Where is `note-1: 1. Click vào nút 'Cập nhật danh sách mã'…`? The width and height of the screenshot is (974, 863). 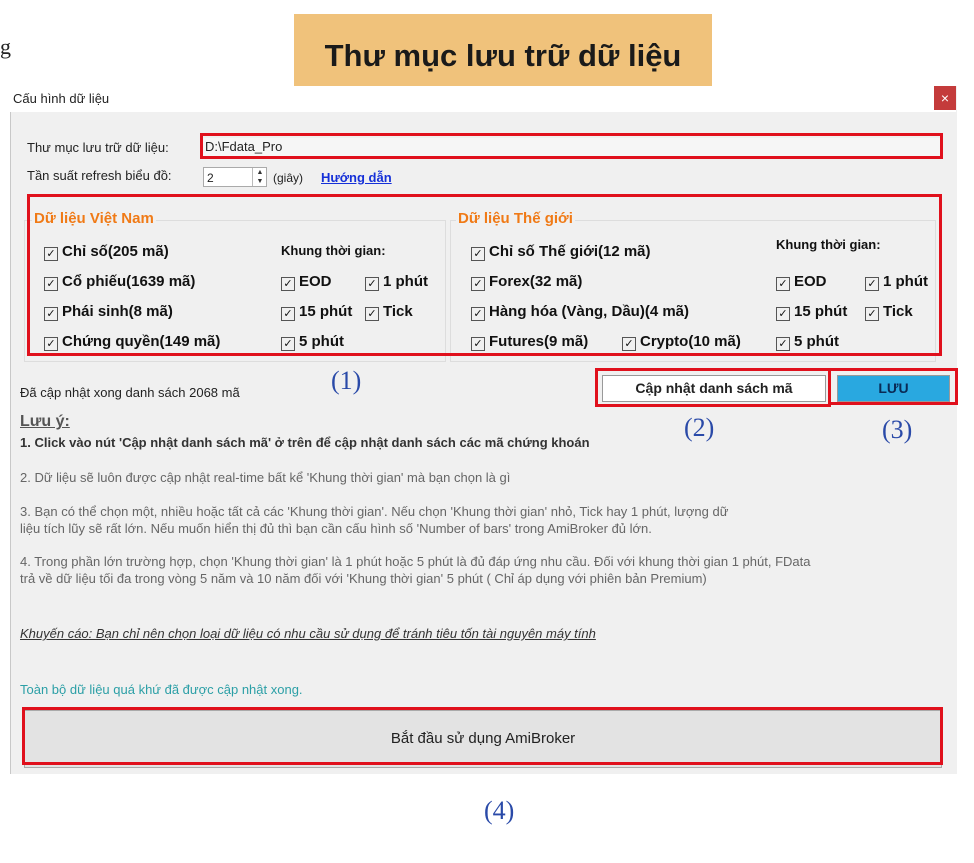
note-1: 1. Click vào nút 'Cập nhật danh sách mã'… is located at coordinates (305, 442).